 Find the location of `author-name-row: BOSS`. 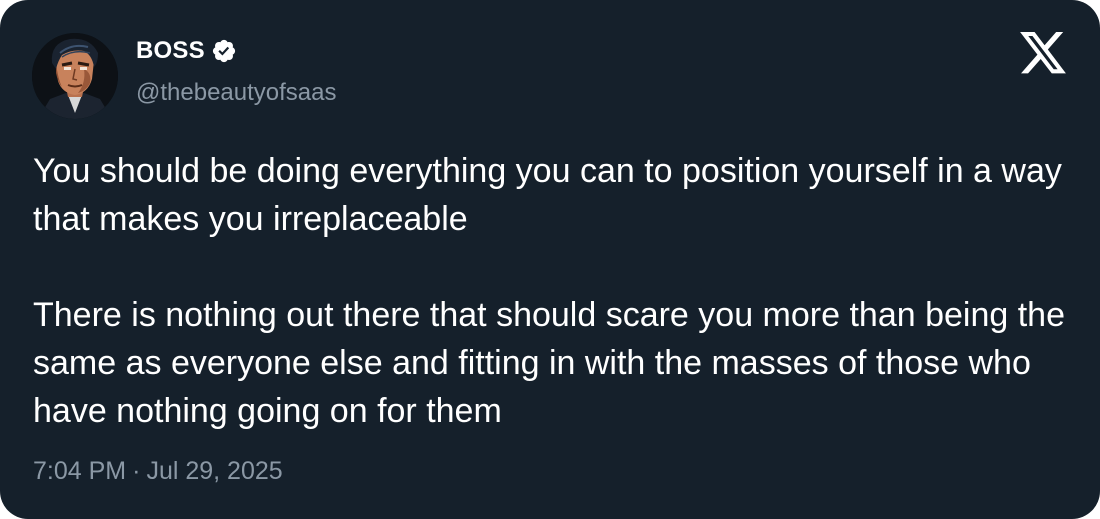

author-name-row: BOSS is located at coordinates (186, 51).